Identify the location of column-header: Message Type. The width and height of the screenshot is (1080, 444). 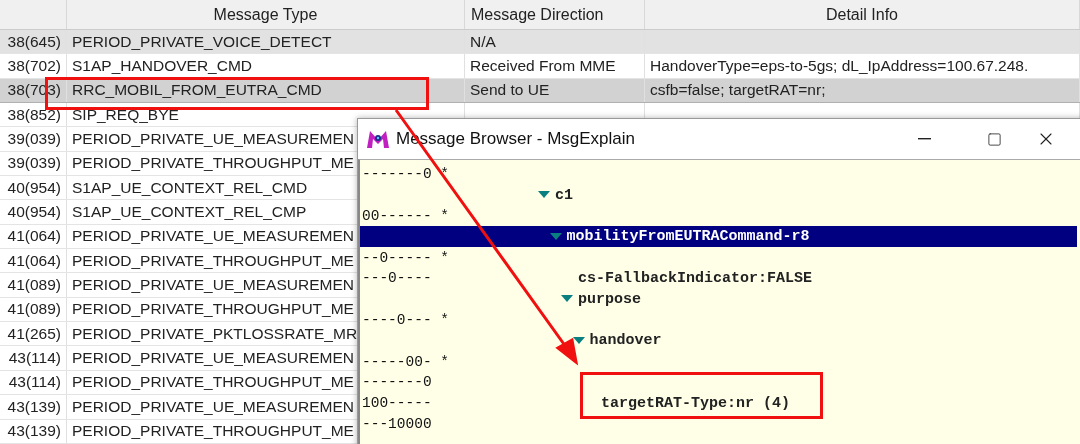
(266, 14).